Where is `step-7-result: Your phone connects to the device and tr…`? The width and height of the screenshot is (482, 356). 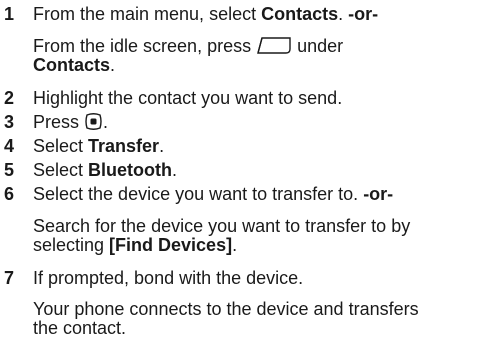
step-7-result: Your phone connects to the device and tr… is located at coordinates (226, 318).